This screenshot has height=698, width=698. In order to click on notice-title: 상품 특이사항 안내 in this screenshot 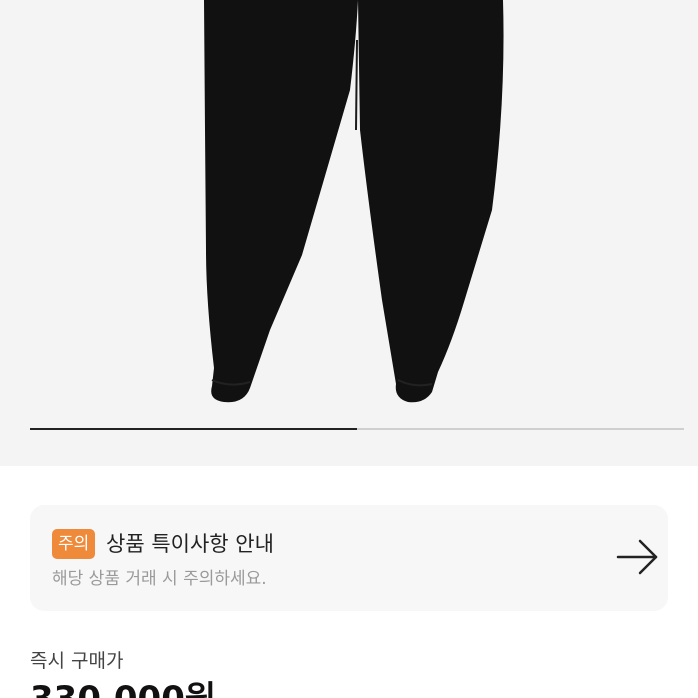, I will do `click(190, 544)`.